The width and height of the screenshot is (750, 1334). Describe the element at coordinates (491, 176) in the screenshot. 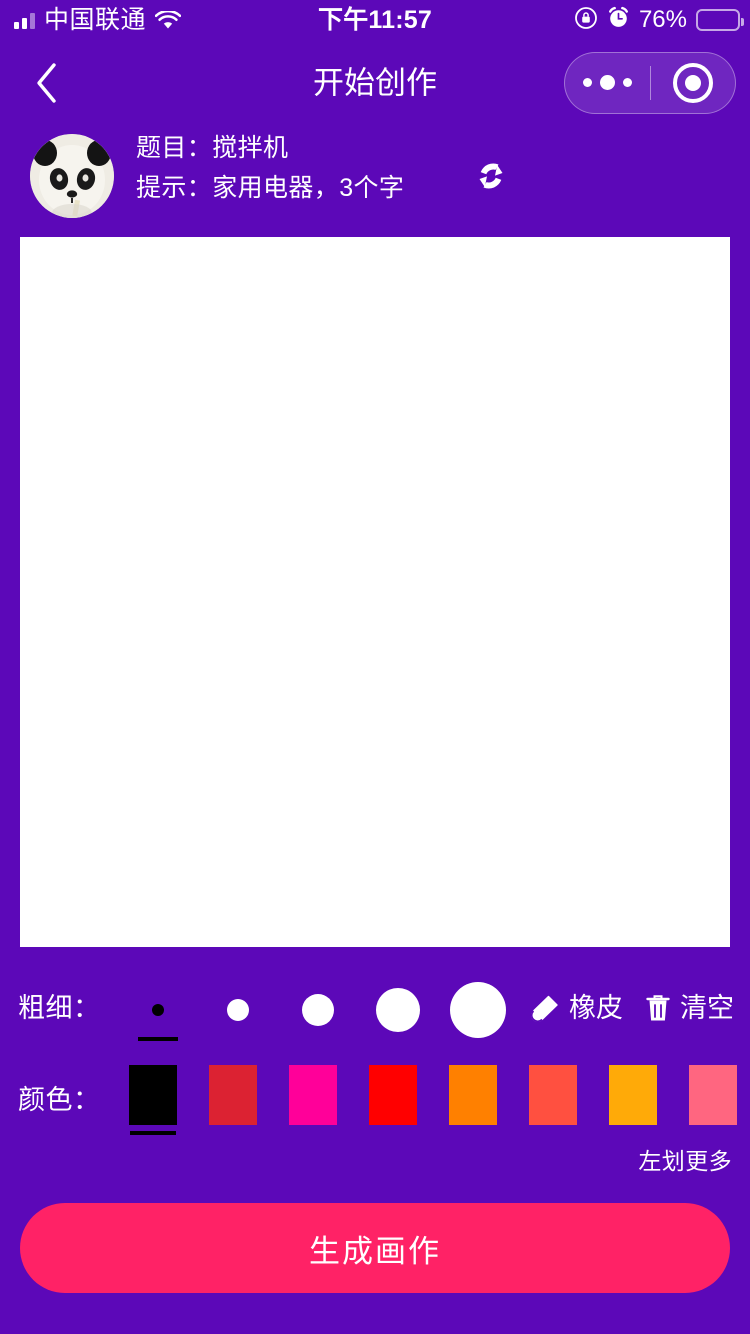

I see `refresh-swap-icon` at that location.